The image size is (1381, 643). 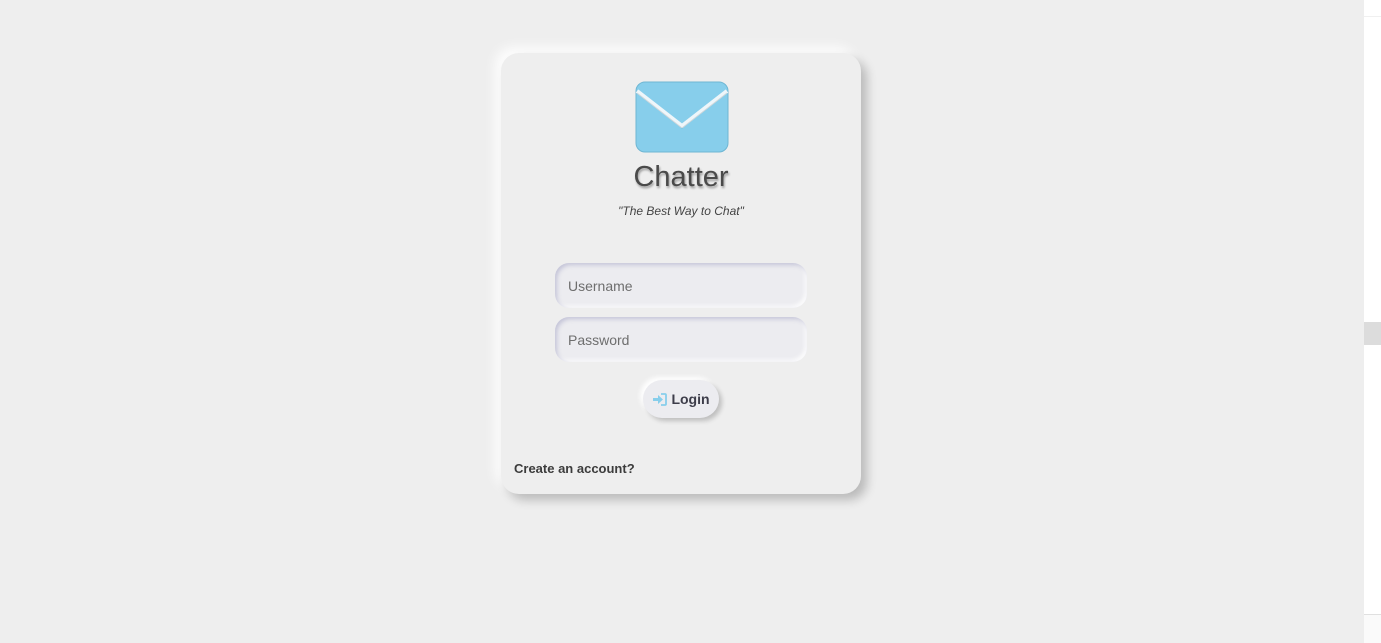 What do you see at coordinates (574, 468) in the screenshot?
I see `create-account-link: Create an account?` at bounding box center [574, 468].